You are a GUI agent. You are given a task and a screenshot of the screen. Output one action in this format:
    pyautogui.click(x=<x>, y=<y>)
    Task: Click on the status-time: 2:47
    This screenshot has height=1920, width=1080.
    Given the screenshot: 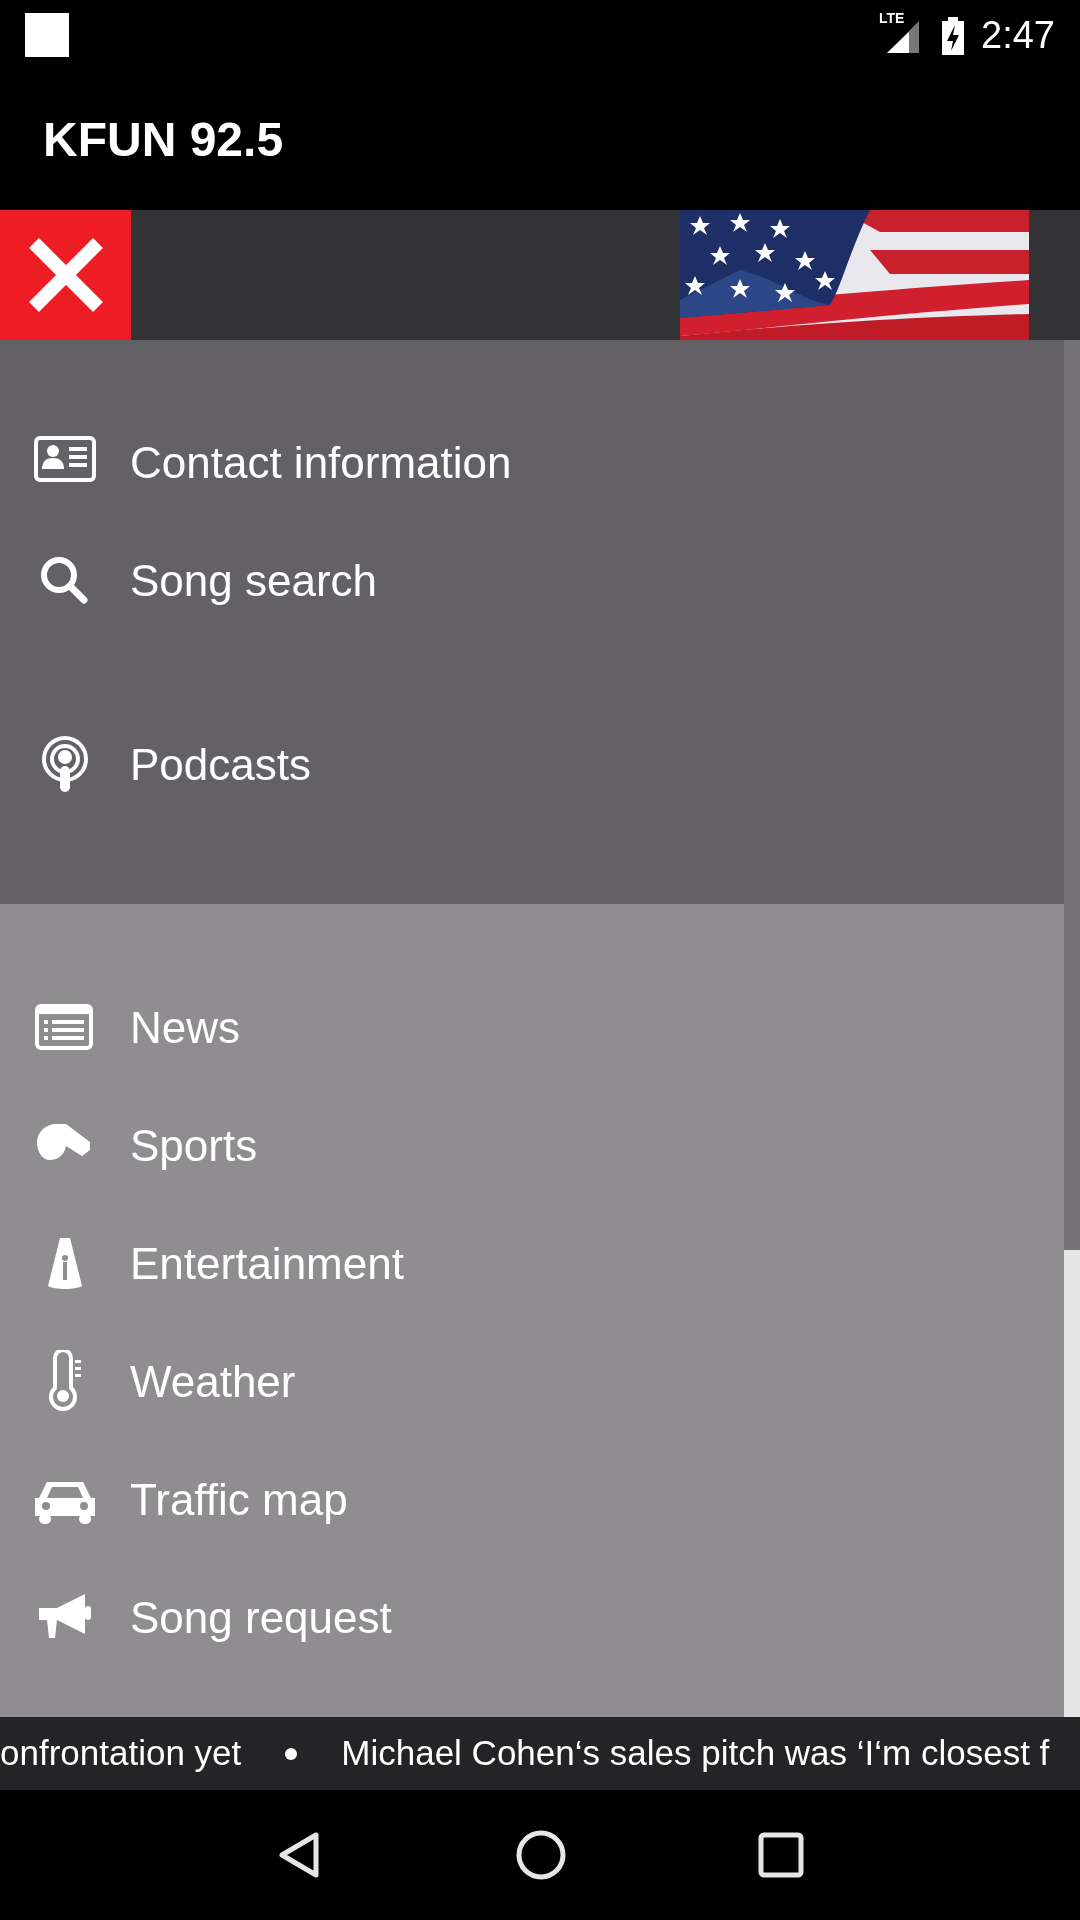 What is the action you would take?
    pyautogui.click(x=1018, y=35)
    